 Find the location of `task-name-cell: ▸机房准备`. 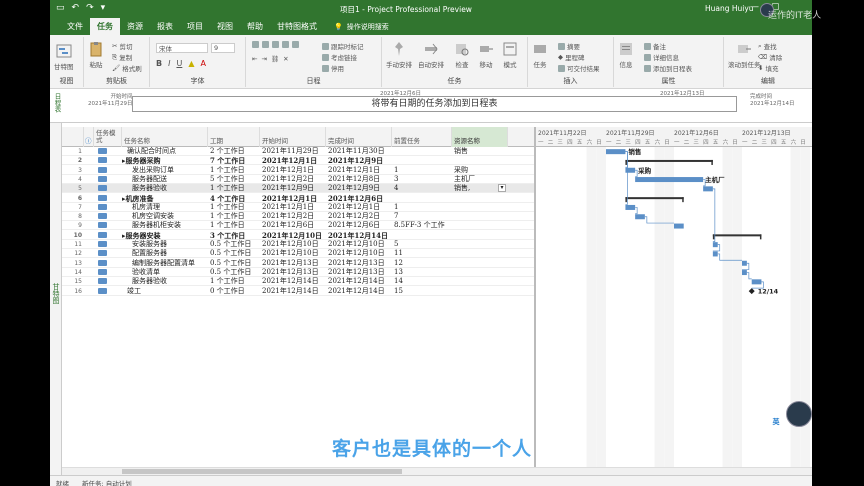

task-name-cell: ▸机房准备 is located at coordinates (165, 198).